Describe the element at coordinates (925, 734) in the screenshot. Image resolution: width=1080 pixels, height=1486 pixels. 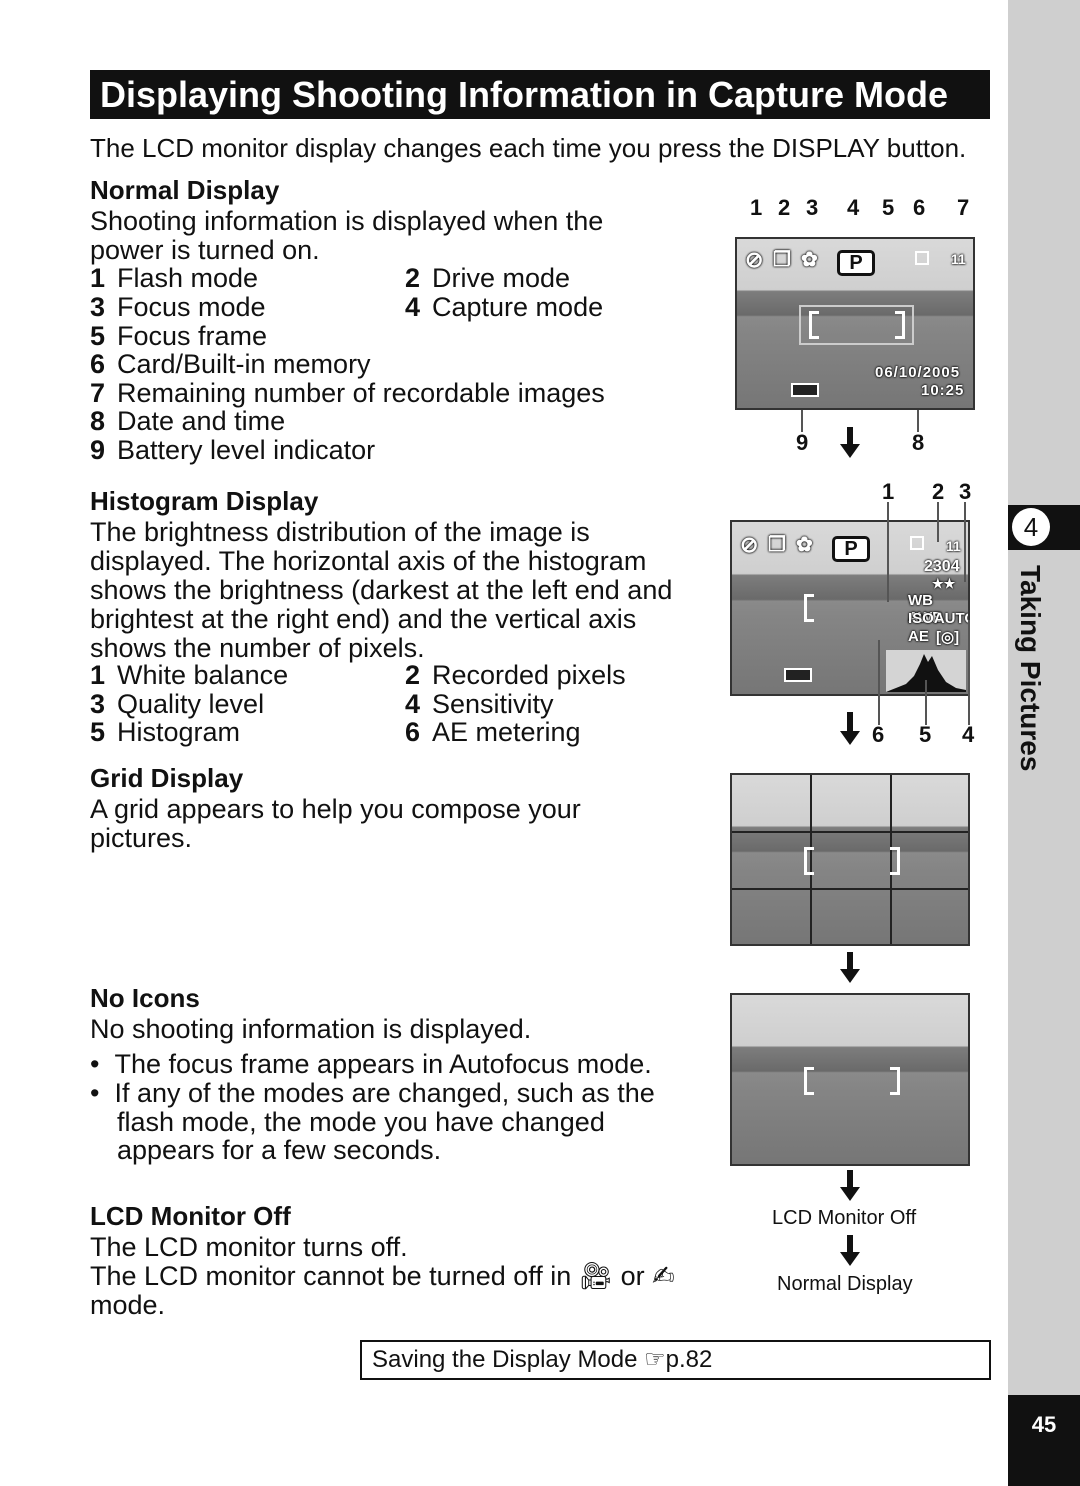
I see `callout-label: 5` at that location.